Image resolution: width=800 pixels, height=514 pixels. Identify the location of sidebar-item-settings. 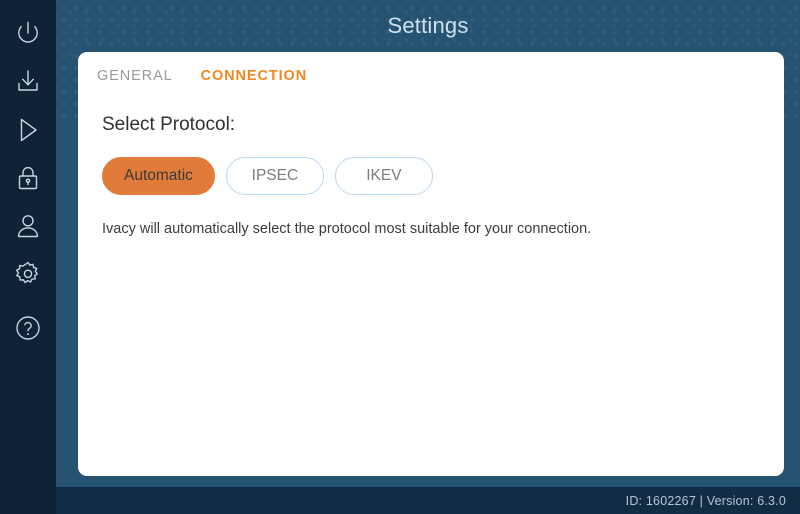
(28, 274).